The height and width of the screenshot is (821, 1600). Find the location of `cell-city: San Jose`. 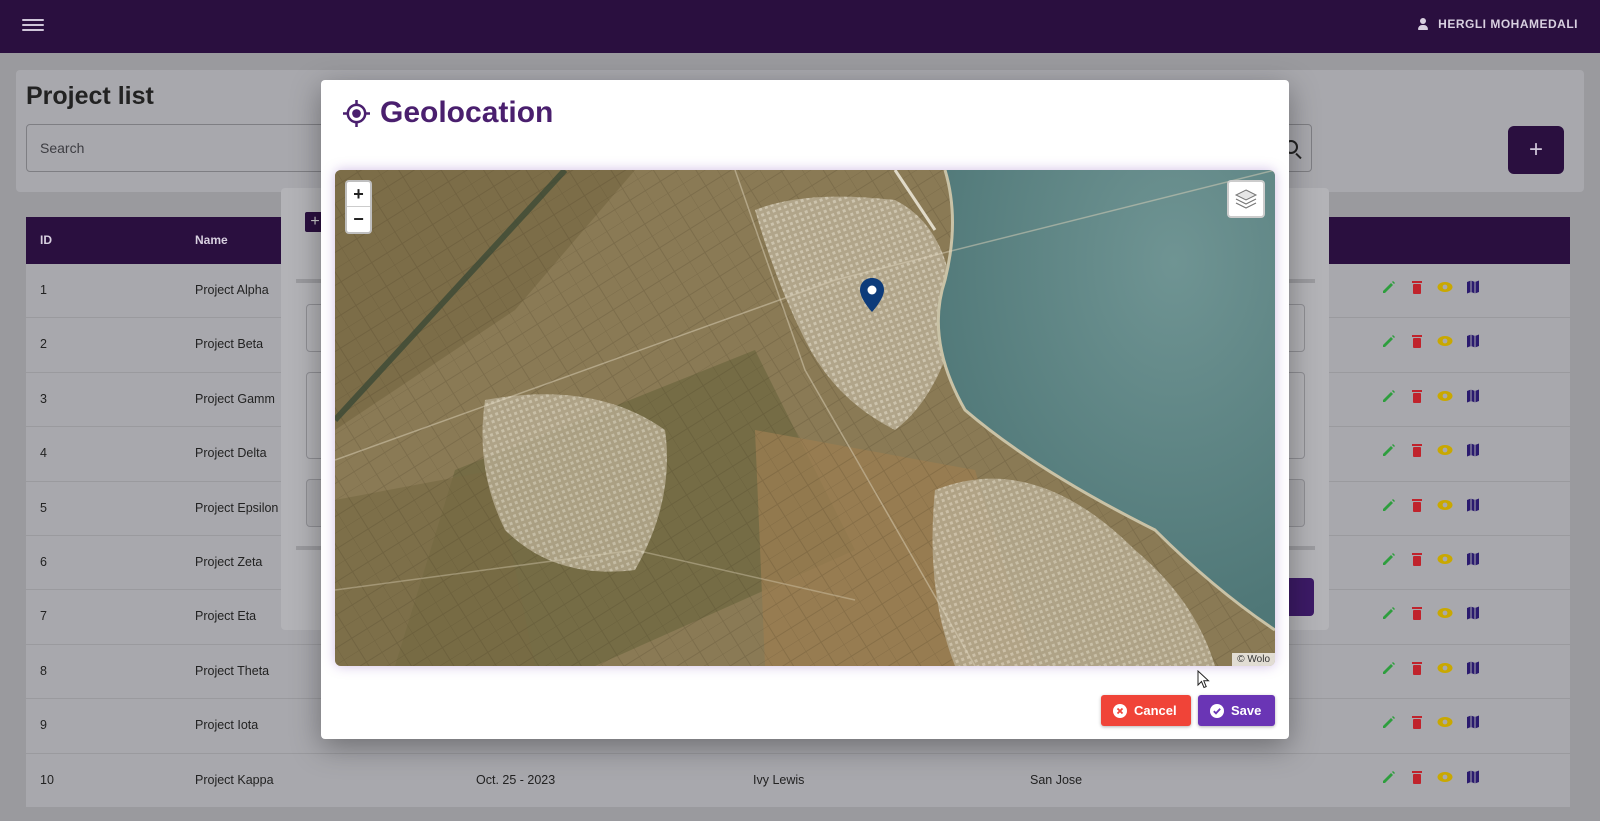

cell-city: San Jose is located at coordinates (1056, 779).